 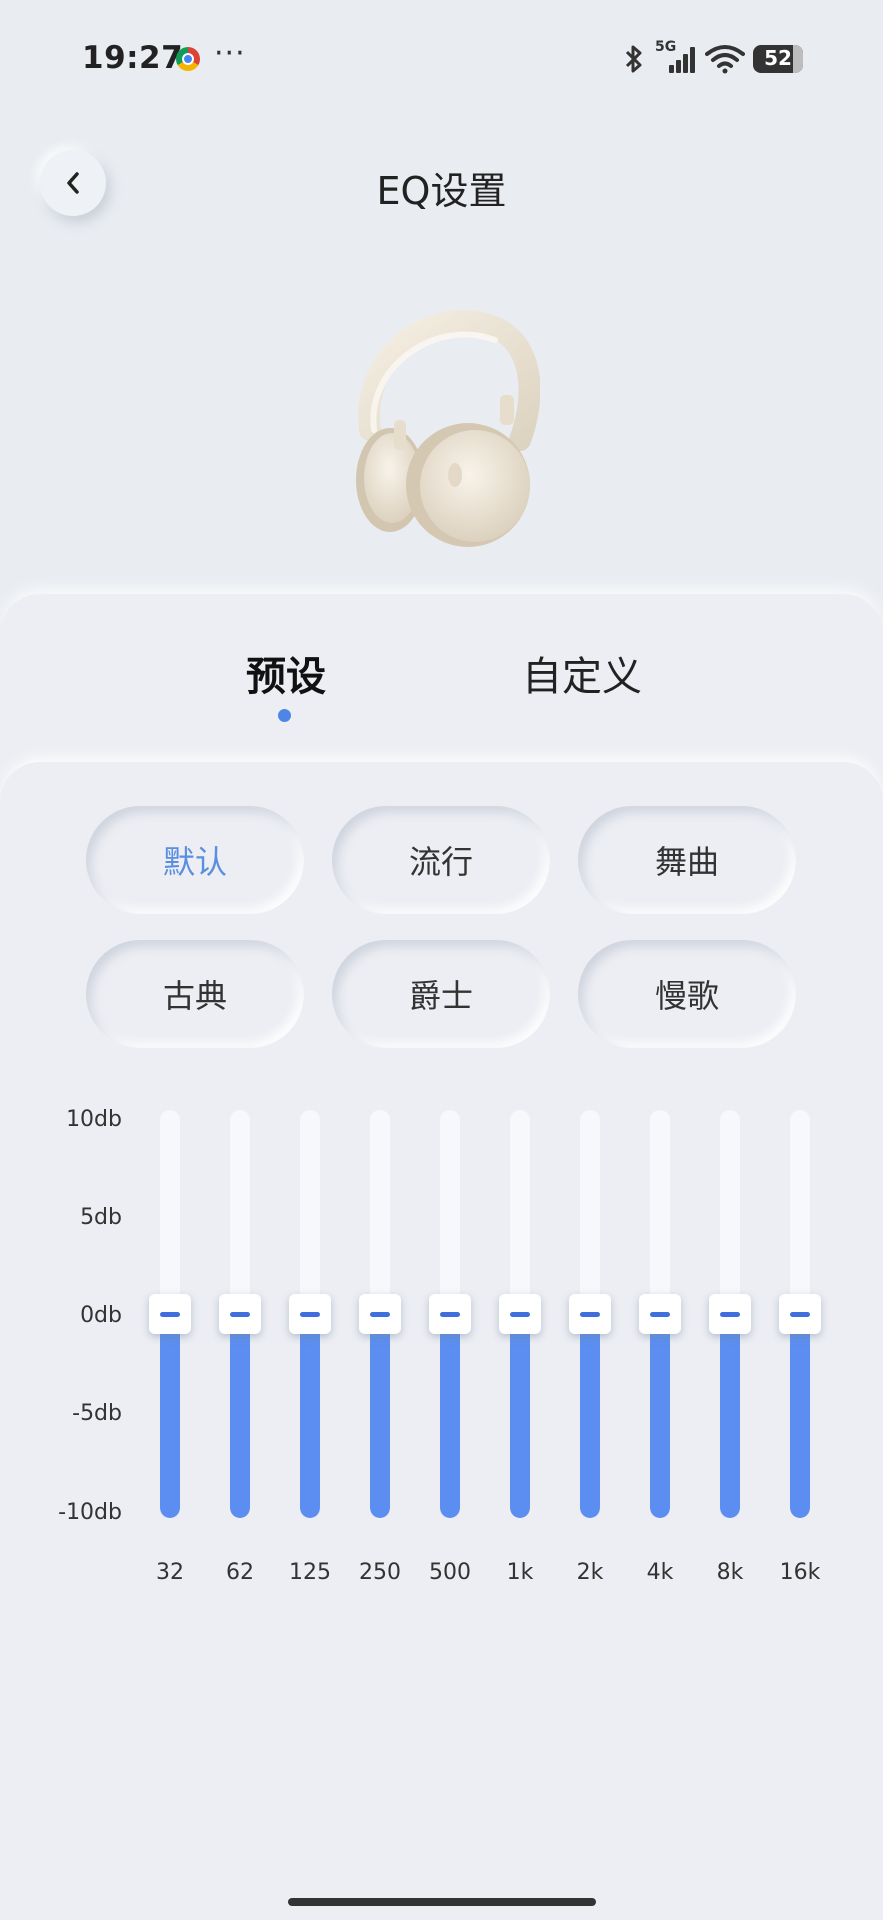 I want to click on battery-icon: 52, so click(x=778, y=59).